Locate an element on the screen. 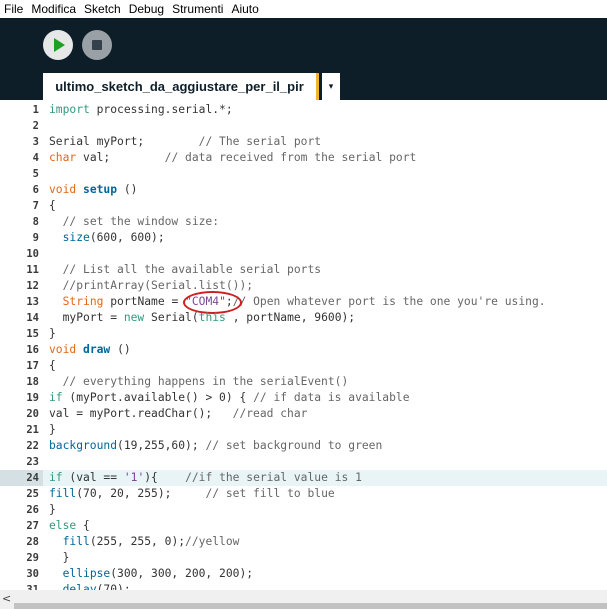 The image size is (607, 609). code-line: 26} is located at coordinates (303, 510).